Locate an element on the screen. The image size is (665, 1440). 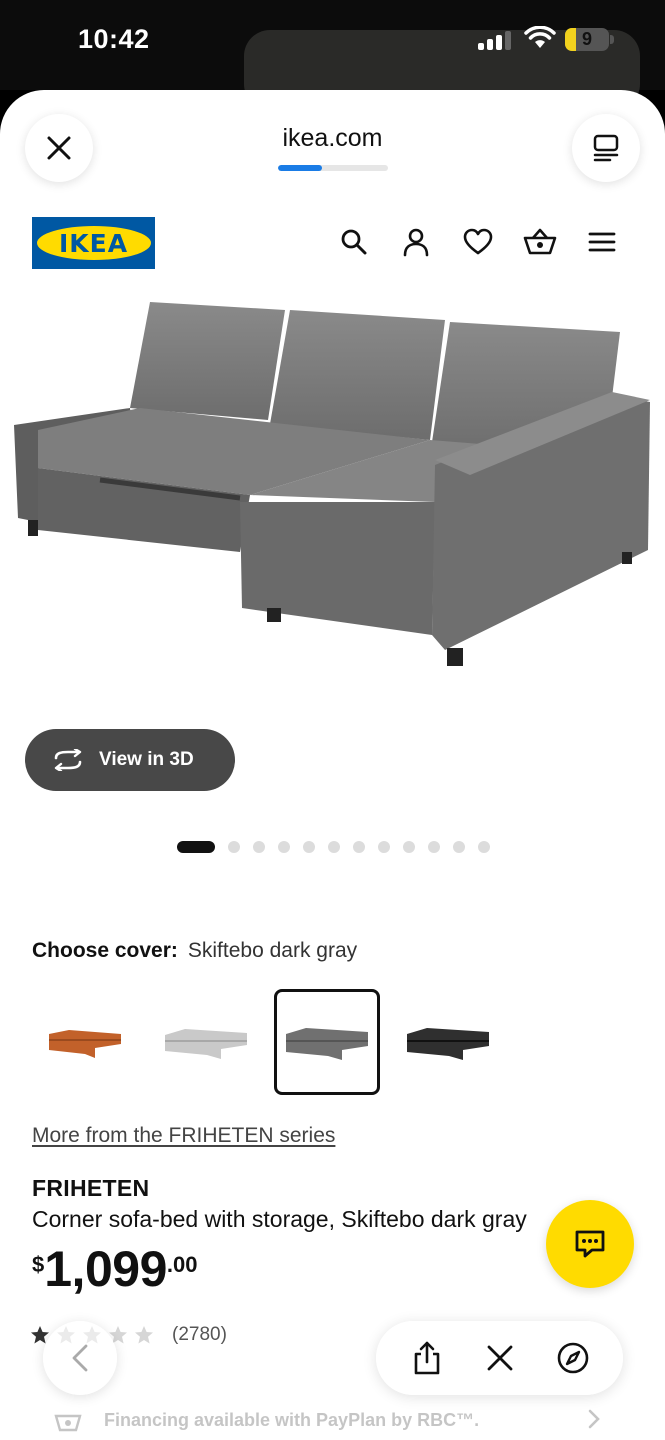
price-currency: $ is located at coordinates (38, 1264).